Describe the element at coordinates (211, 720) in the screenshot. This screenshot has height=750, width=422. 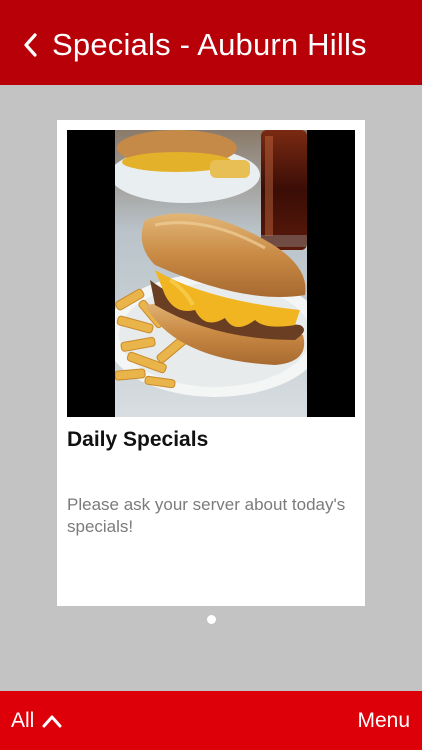
I see `bottom-bar: All Menu` at that location.